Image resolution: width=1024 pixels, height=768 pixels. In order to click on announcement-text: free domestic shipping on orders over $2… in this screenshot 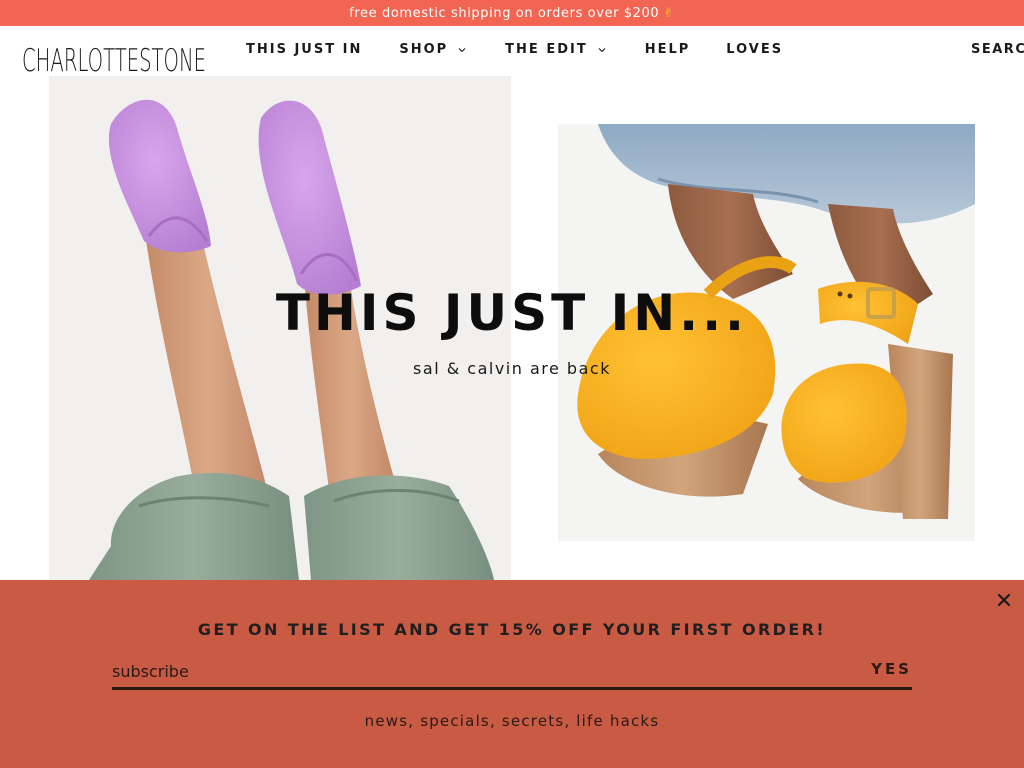, I will do `click(504, 13)`.